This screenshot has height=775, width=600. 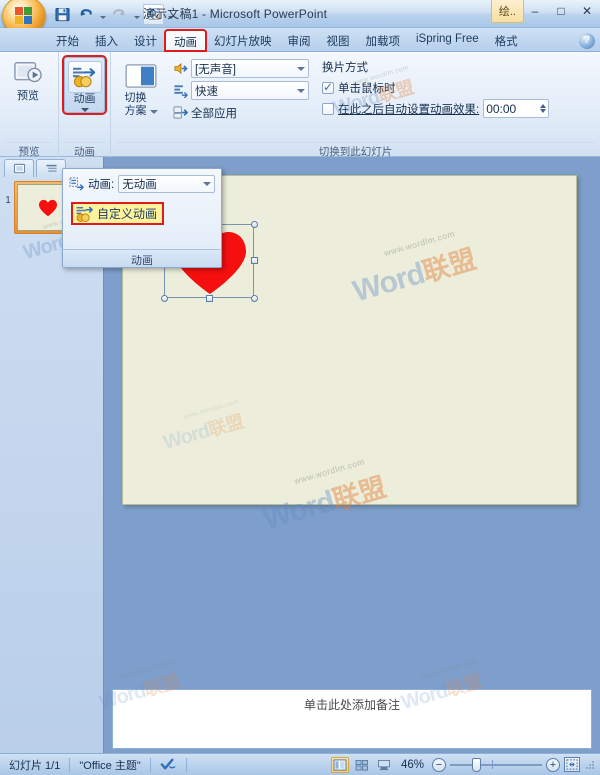 I want to click on advance-on-click-checkbox, so click(x=328, y=87).